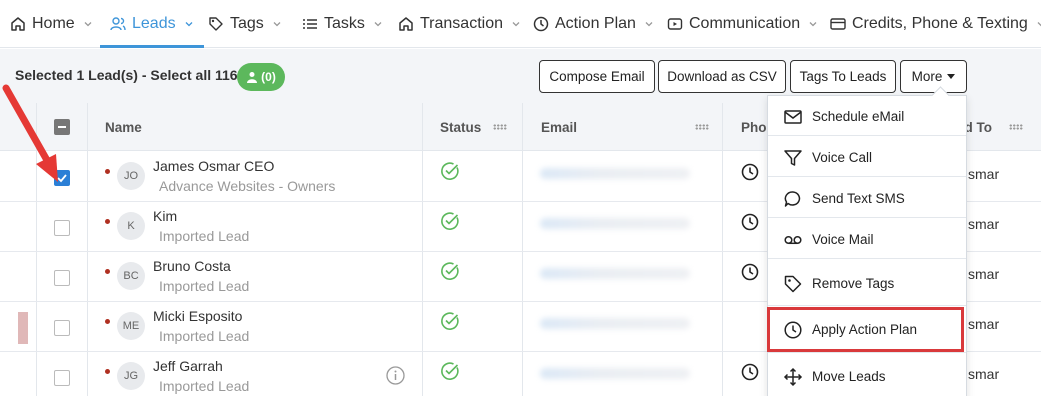 This screenshot has height=396, width=1041. What do you see at coordinates (793, 240) in the screenshot?
I see `voicemail-icon` at bounding box center [793, 240].